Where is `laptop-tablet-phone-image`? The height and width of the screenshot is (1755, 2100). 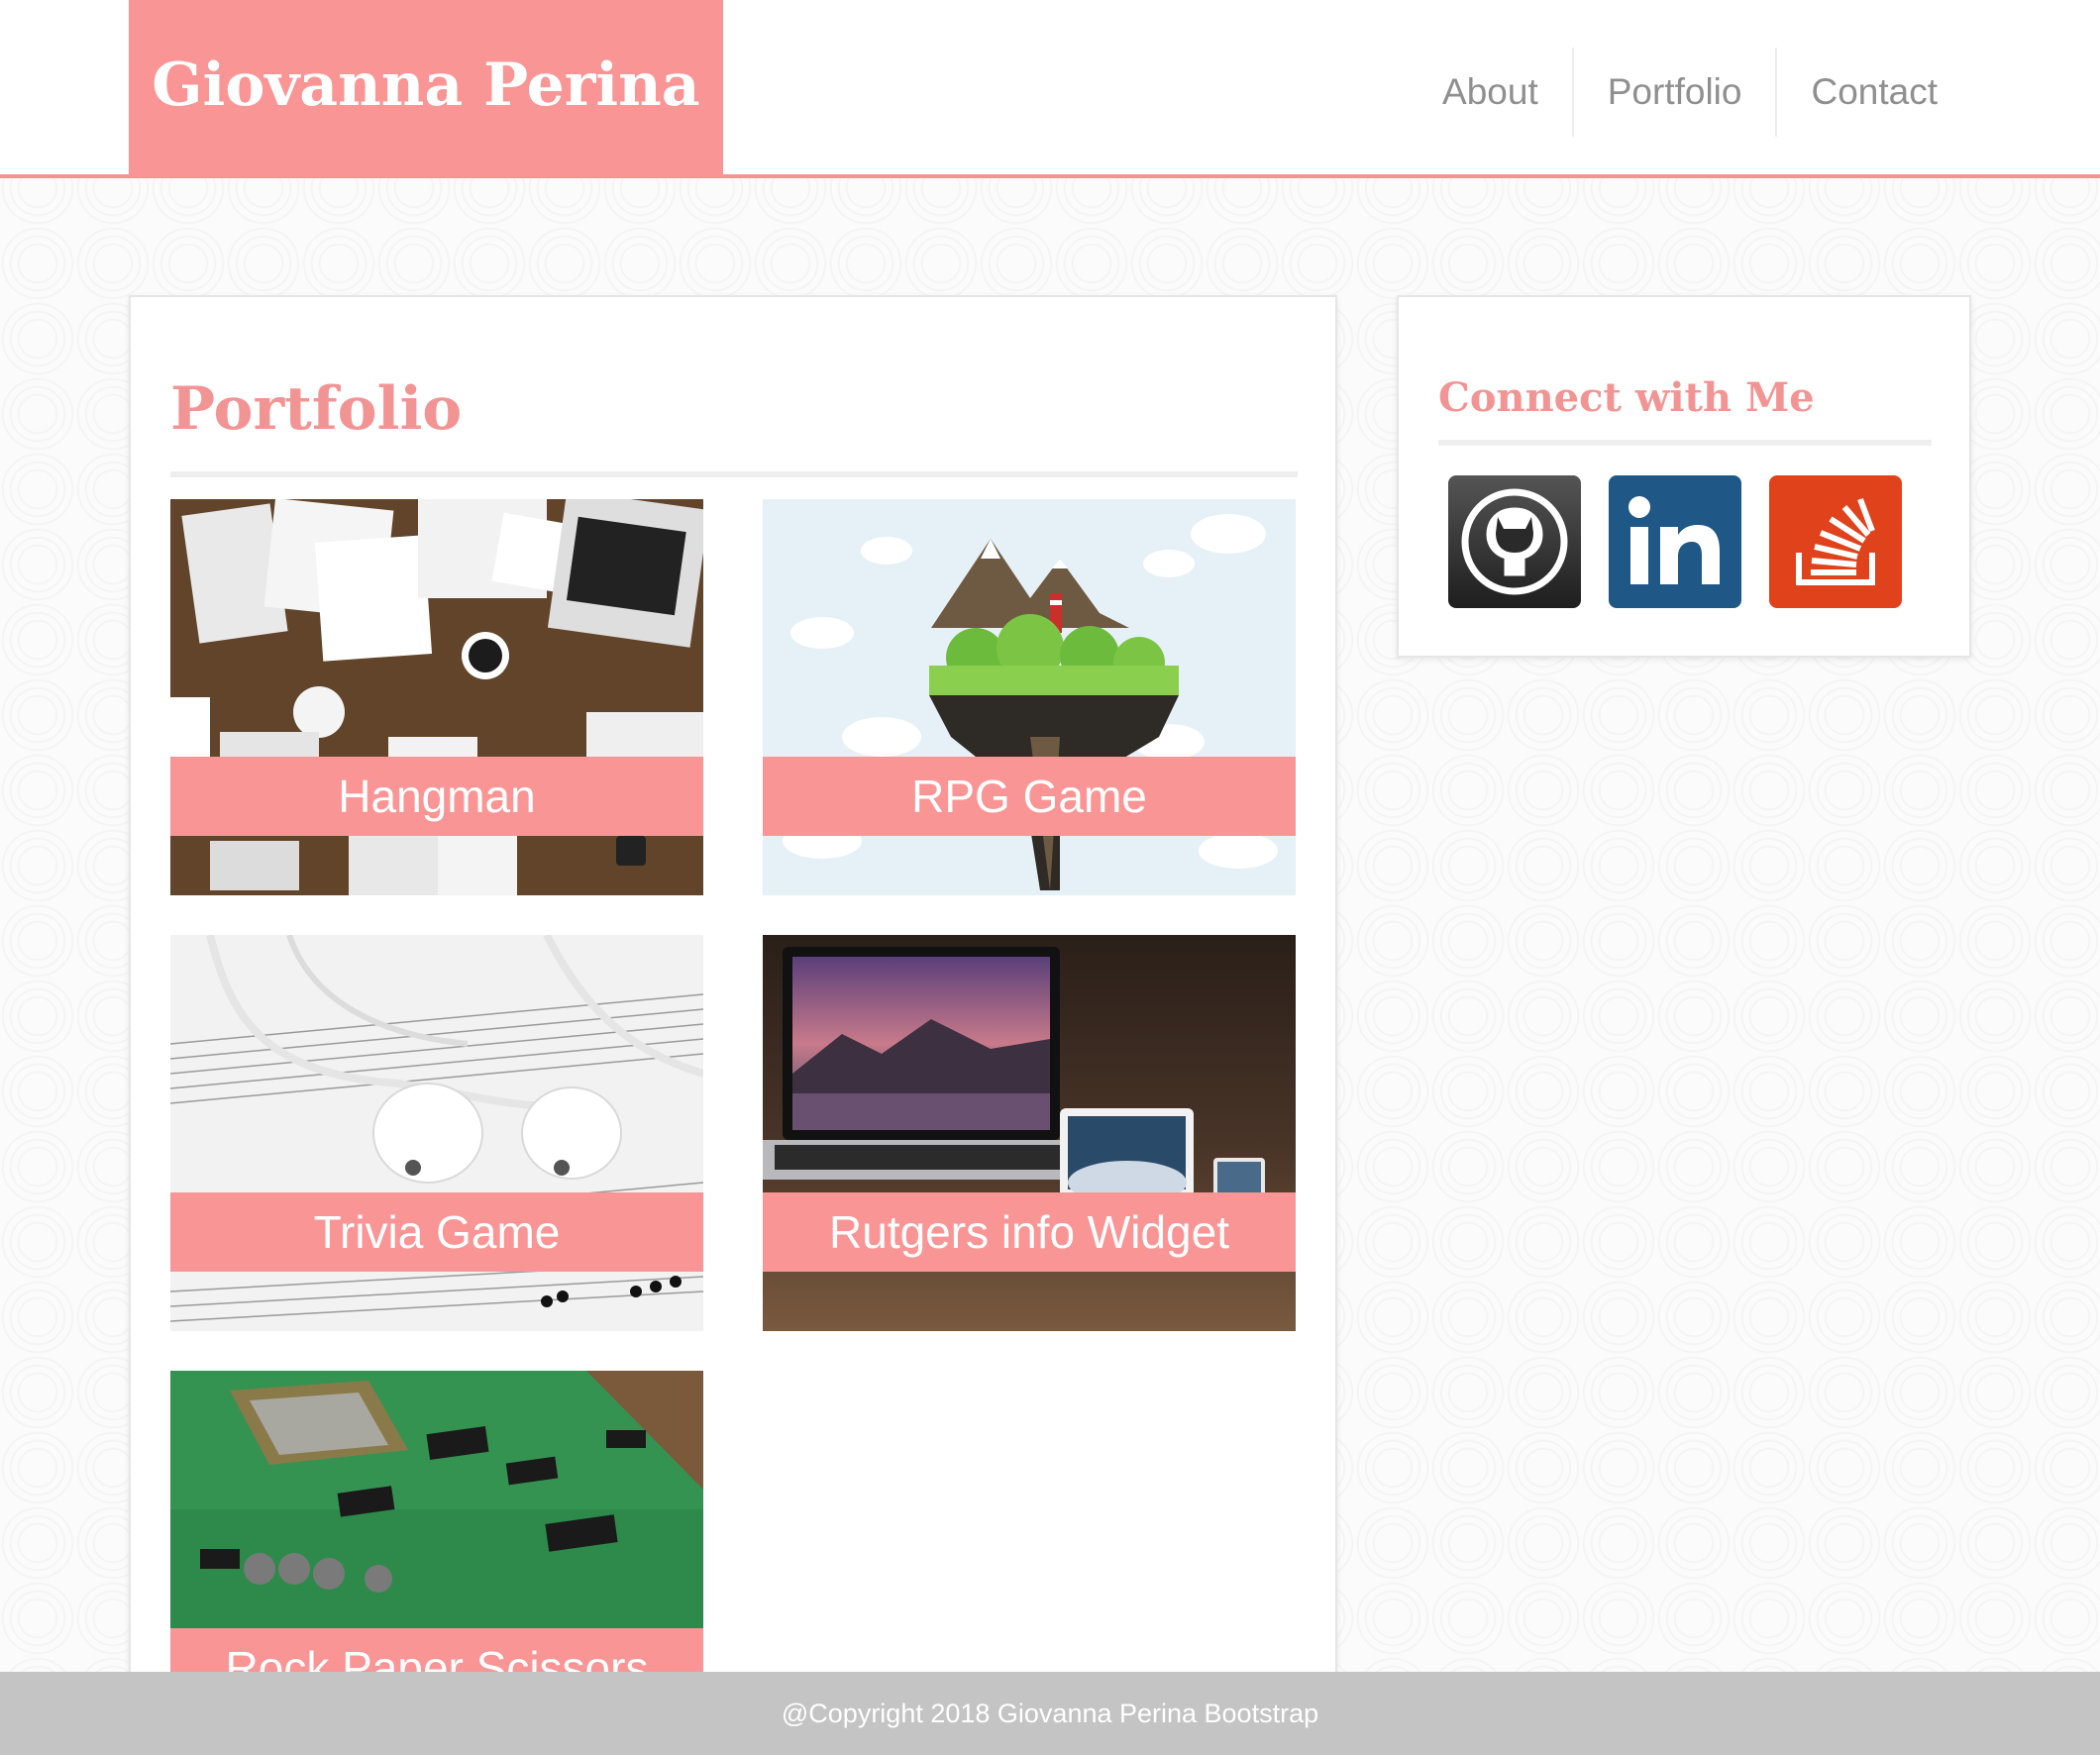 laptop-tablet-phone-image is located at coordinates (1029, 1133).